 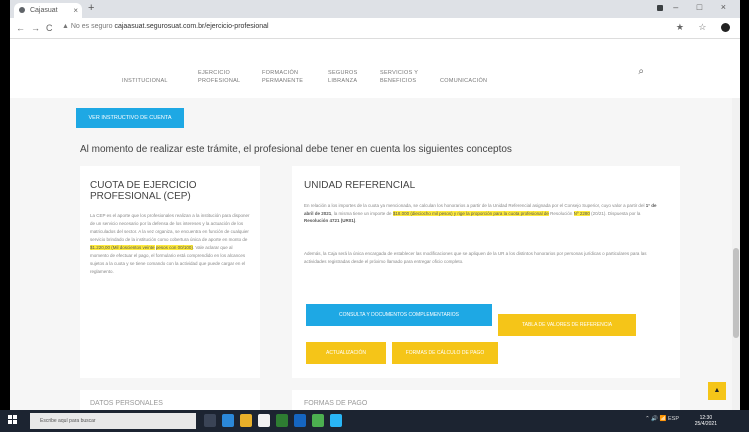 What do you see at coordinates (68, 421) in the screenshot?
I see `taskbar-search-placeholder: Escribe aquí para buscar` at bounding box center [68, 421].